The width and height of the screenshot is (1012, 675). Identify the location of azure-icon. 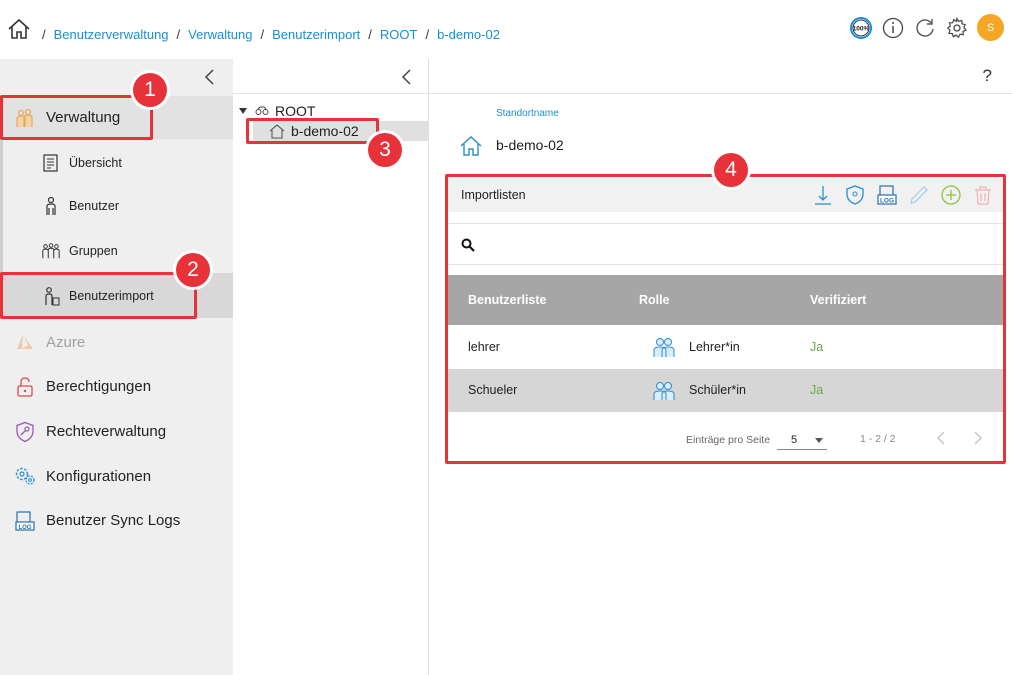
(25, 342).